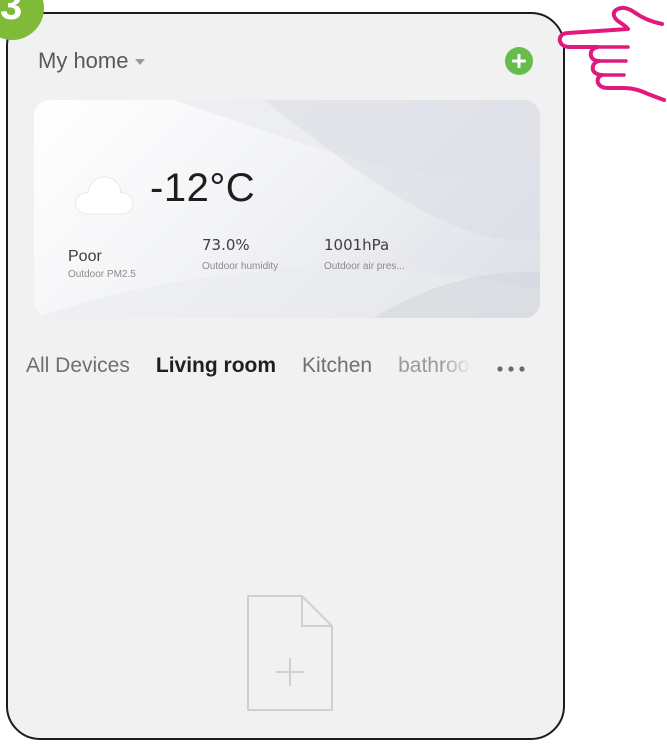  Describe the element at coordinates (435, 366) in the screenshot. I see `tab-bathroom: bathroom` at that location.